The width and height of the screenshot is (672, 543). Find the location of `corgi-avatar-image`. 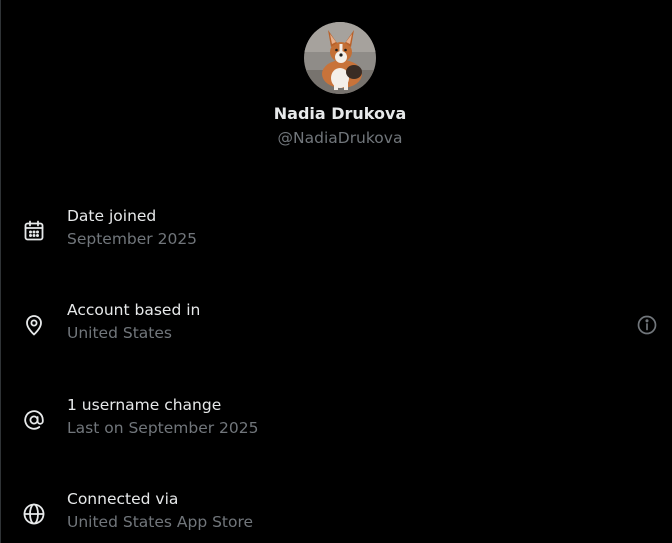

corgi-avatar-image is located at coordinates (340, 58).